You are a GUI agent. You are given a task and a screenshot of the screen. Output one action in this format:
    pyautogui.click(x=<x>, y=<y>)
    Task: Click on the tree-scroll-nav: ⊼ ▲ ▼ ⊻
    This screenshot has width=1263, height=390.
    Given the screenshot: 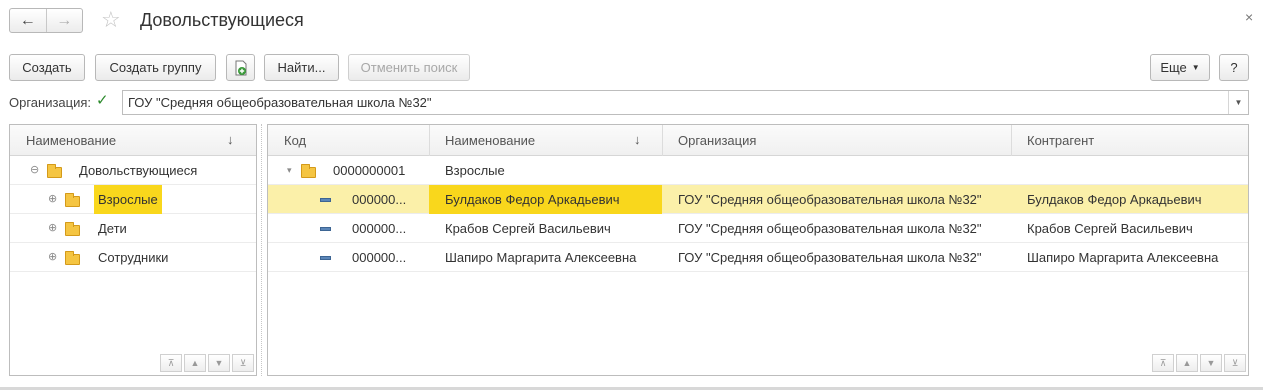 What is the action you would take?
    pyautogui.click(x=207, y=363)
    